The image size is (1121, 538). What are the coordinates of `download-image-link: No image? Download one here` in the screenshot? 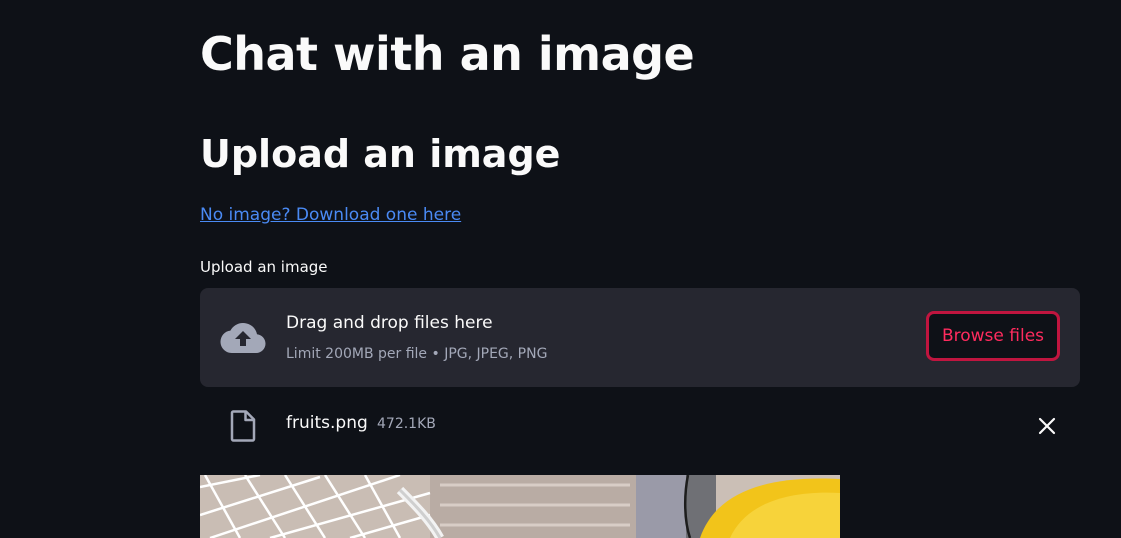 It's located at (330, 215).